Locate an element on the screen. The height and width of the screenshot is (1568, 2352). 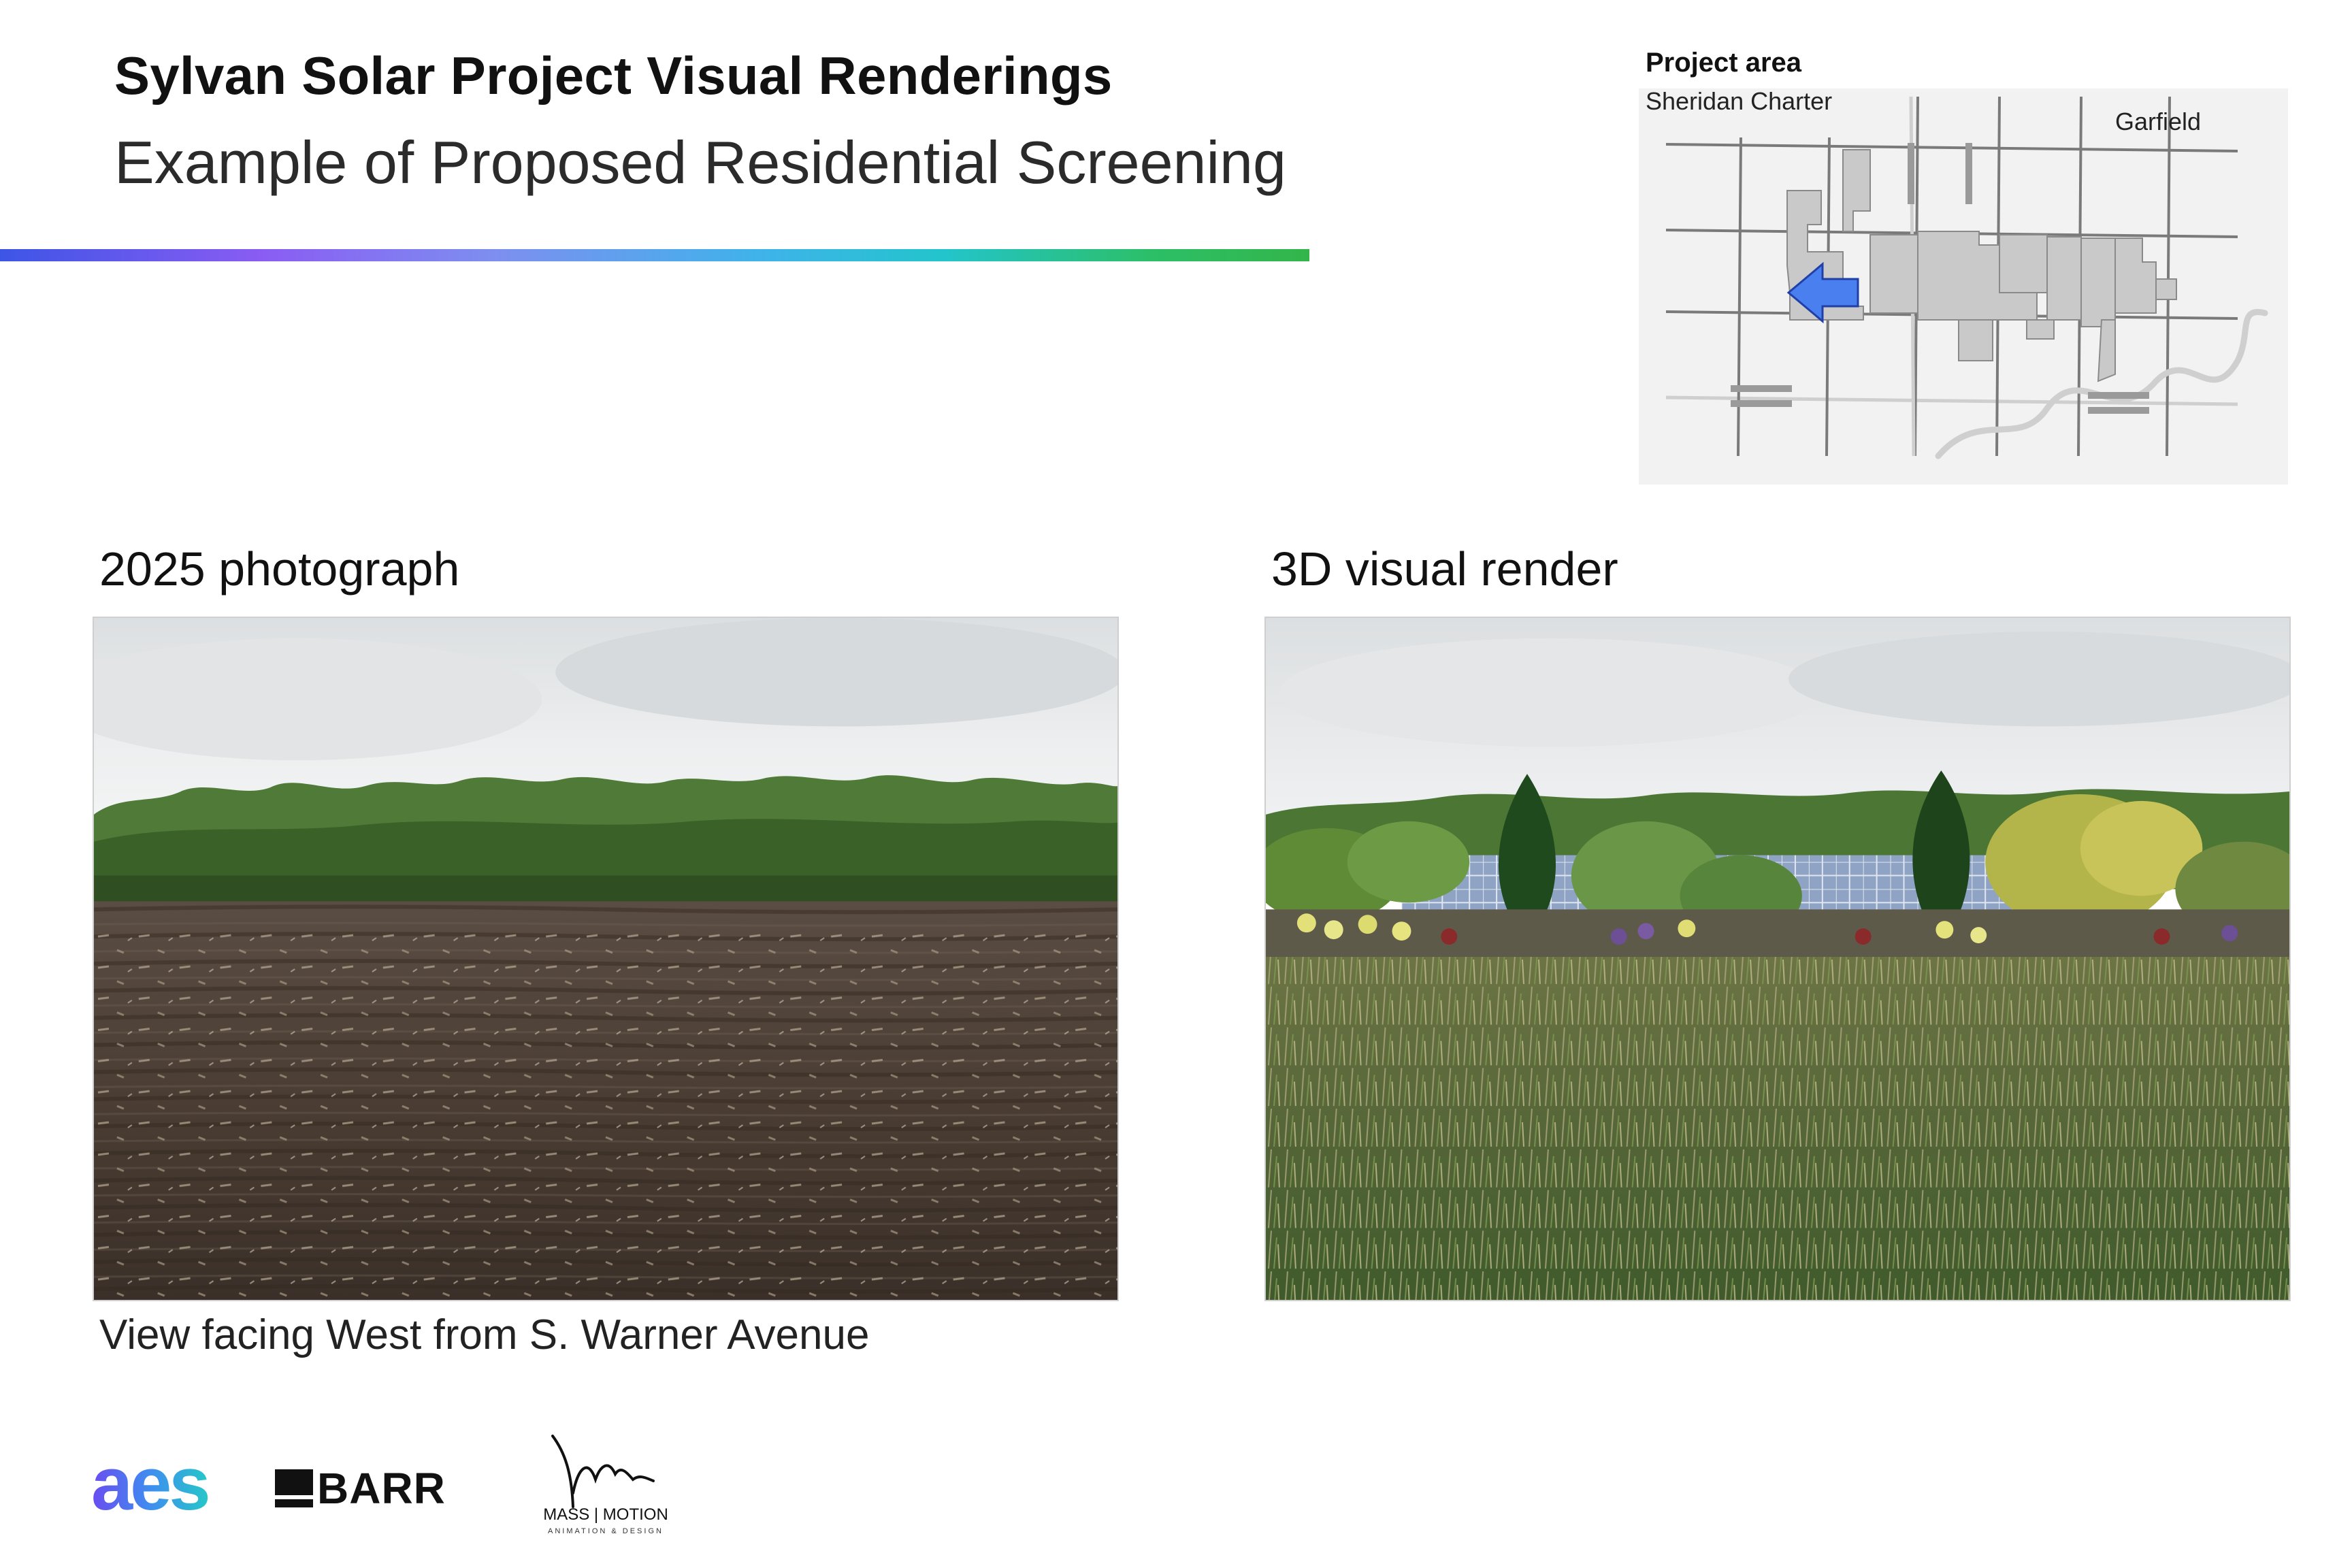
aes-logo-text: aes is located at coordinates (150, 1487).